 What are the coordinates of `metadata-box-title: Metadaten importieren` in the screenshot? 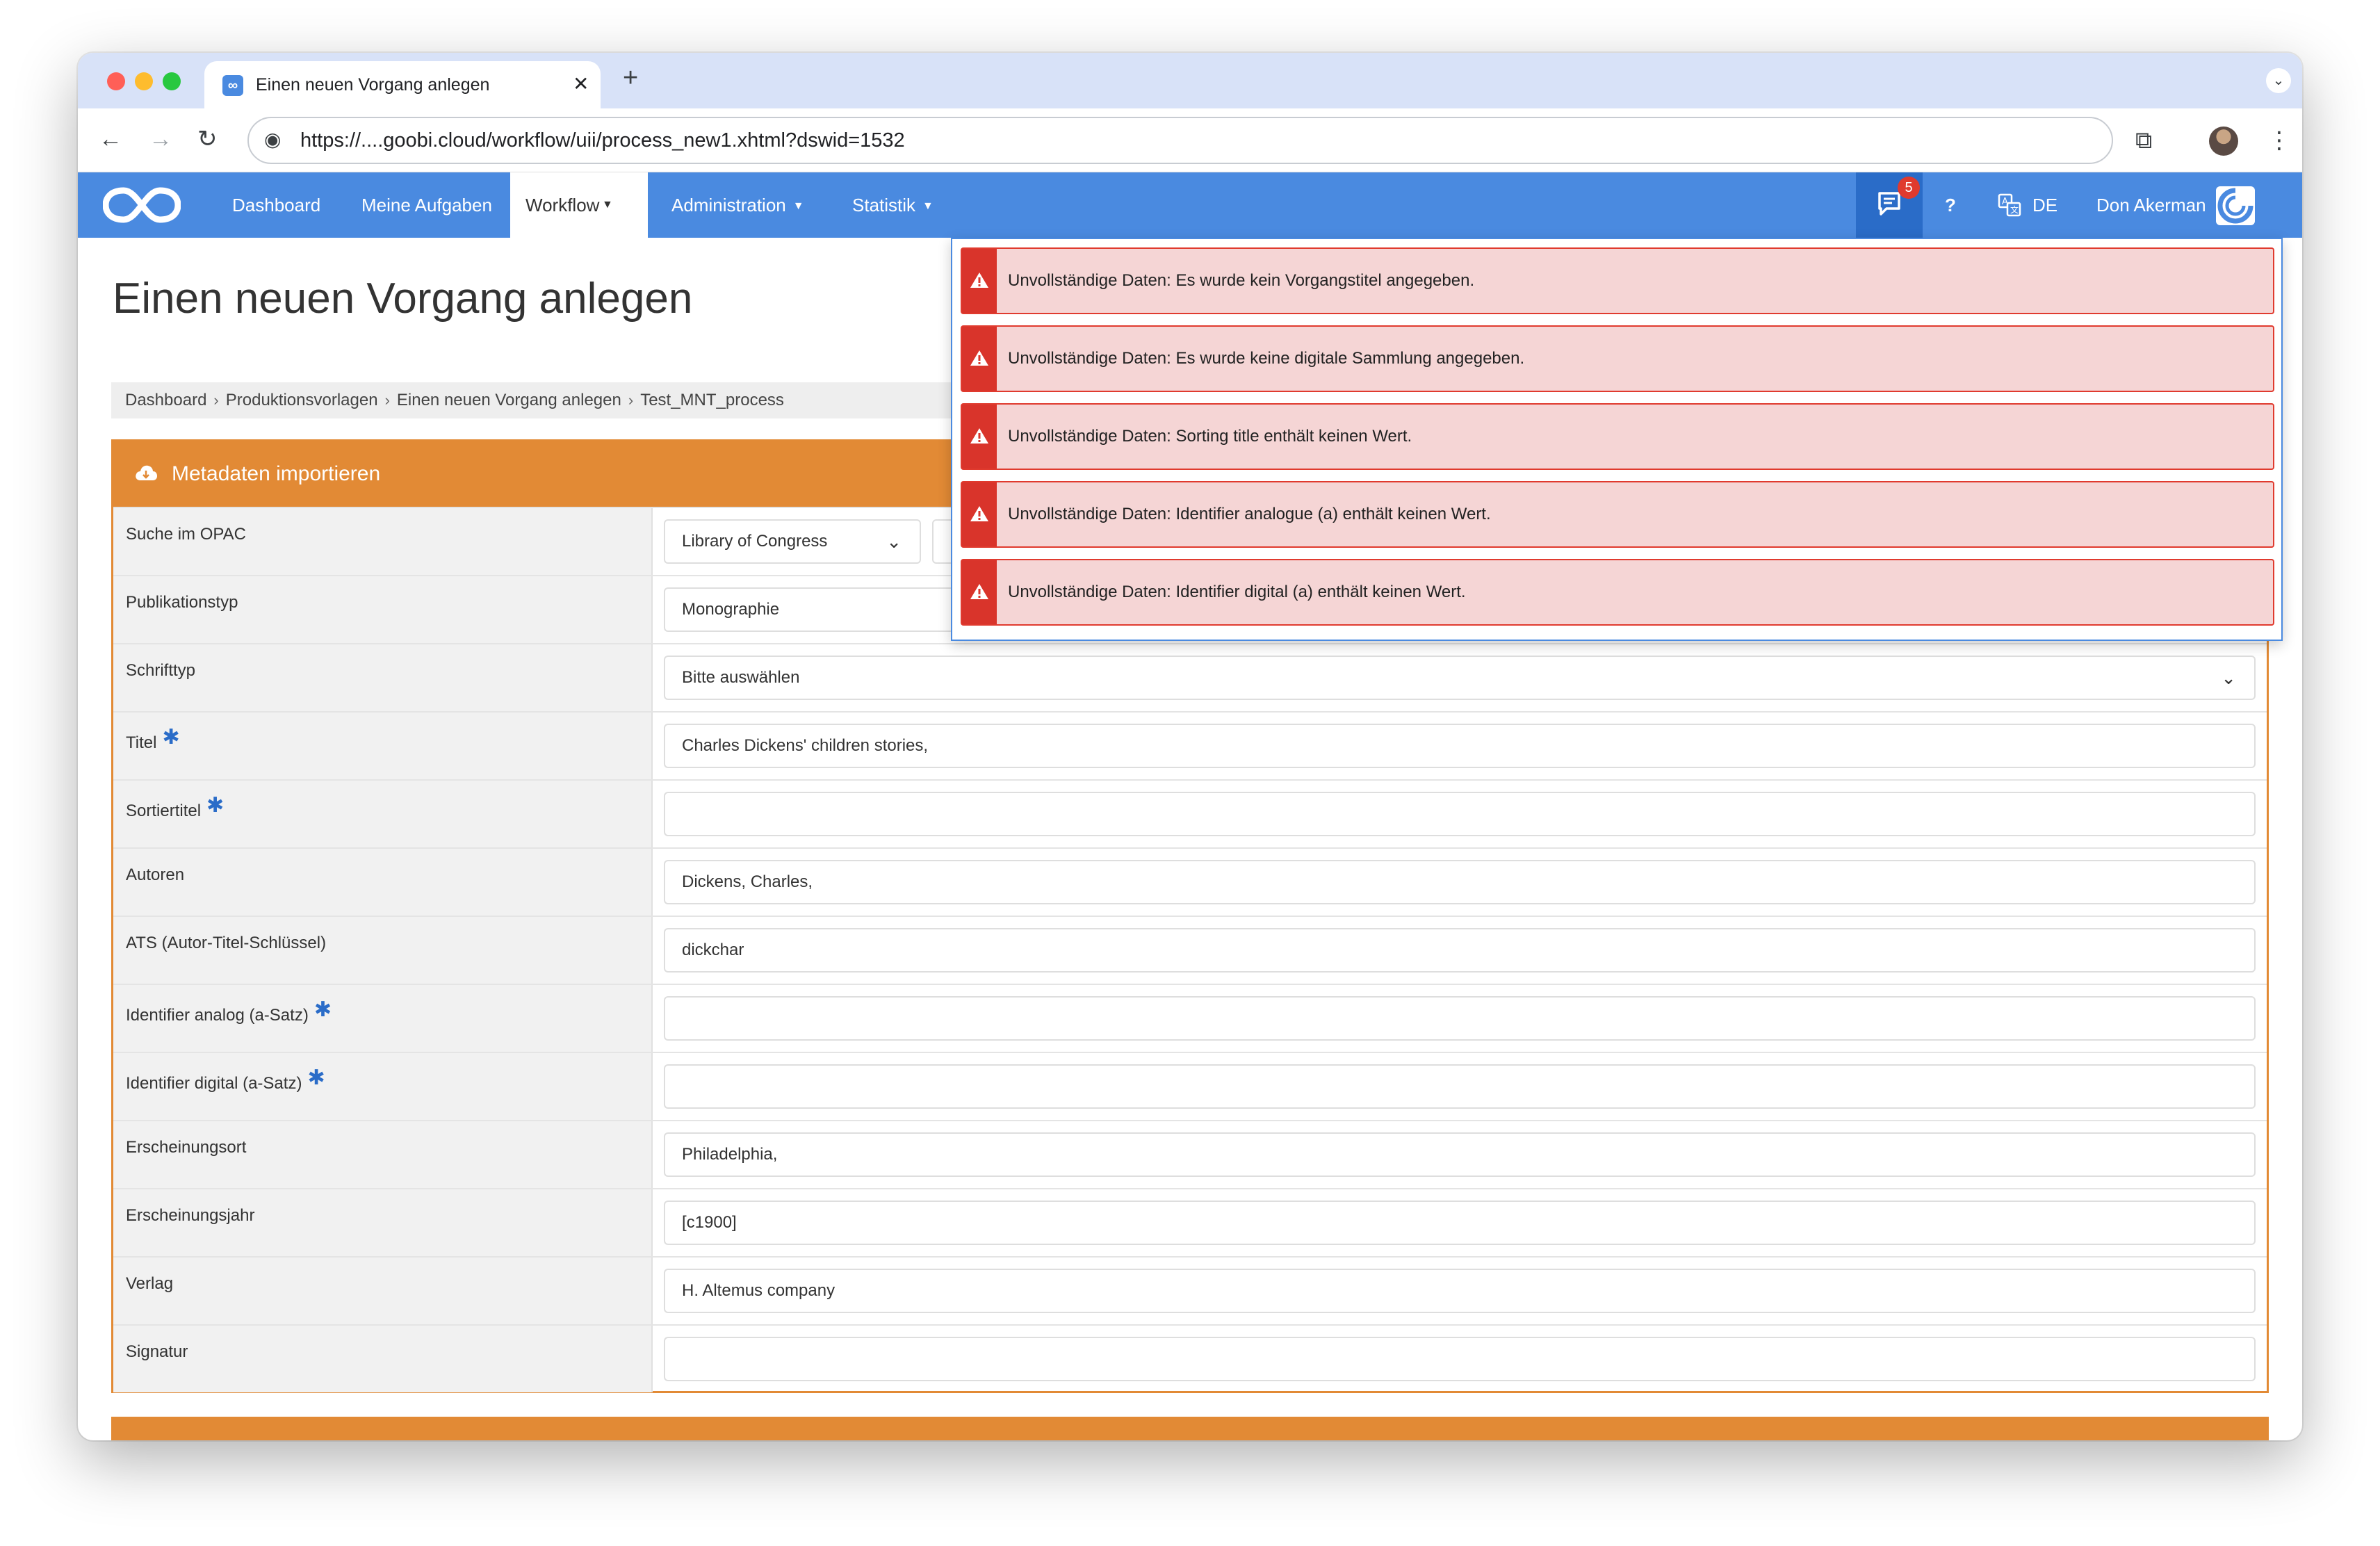 It's located at (276, 473).